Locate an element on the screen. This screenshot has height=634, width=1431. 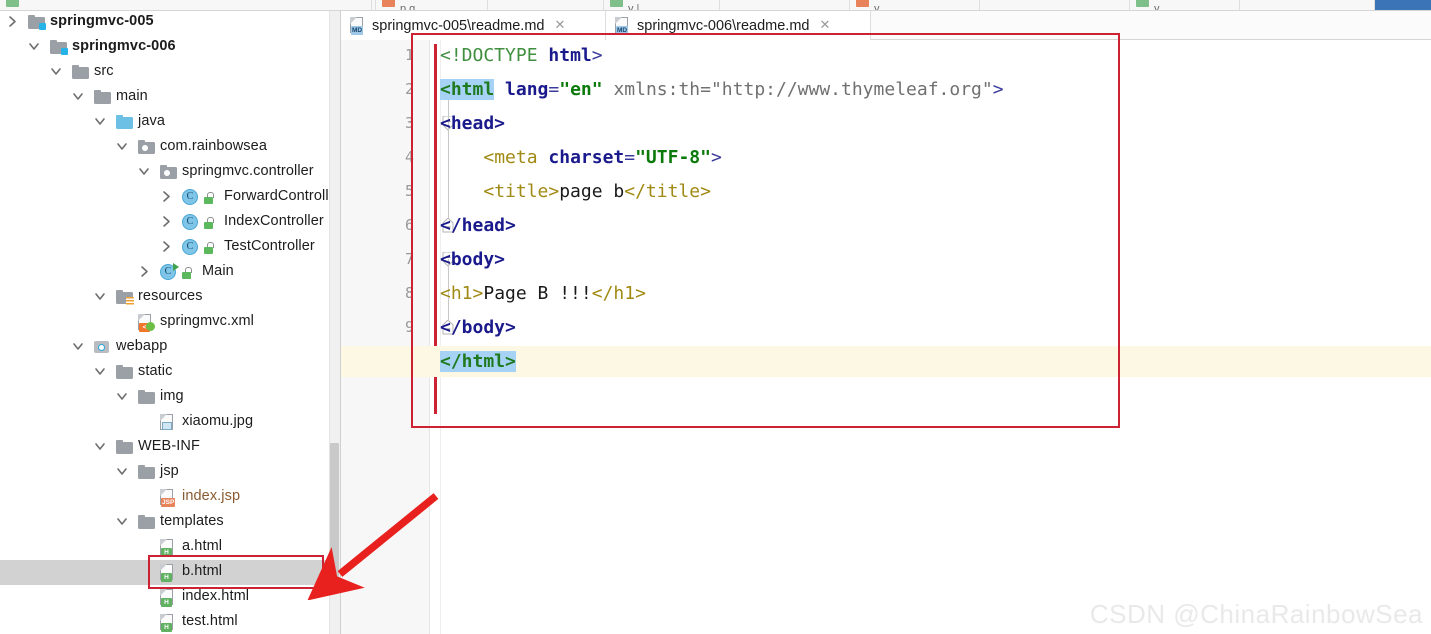
java-class-icon: C is located at coordinates (190, 222).